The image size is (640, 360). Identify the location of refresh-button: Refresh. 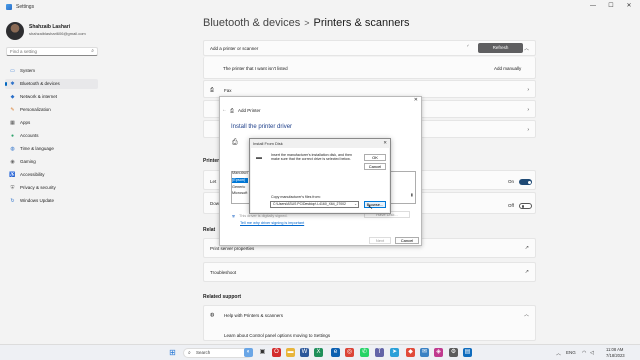
(500, 48).